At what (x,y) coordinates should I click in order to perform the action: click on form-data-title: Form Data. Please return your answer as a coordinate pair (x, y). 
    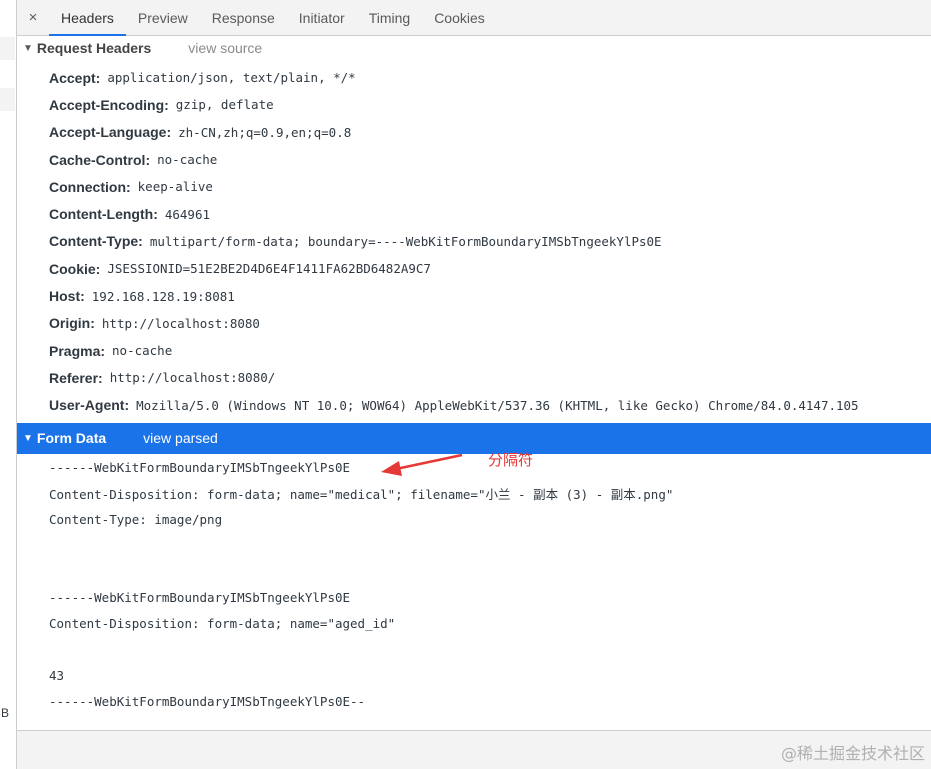
    Looking at the image, I should click on (71, 438).